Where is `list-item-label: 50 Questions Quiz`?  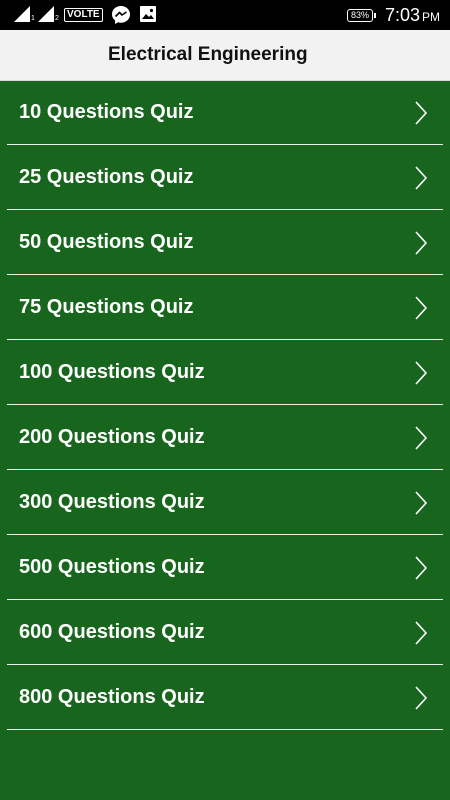 list-item-label: 50 Questions Quiz is located at coordinates (106, 242).